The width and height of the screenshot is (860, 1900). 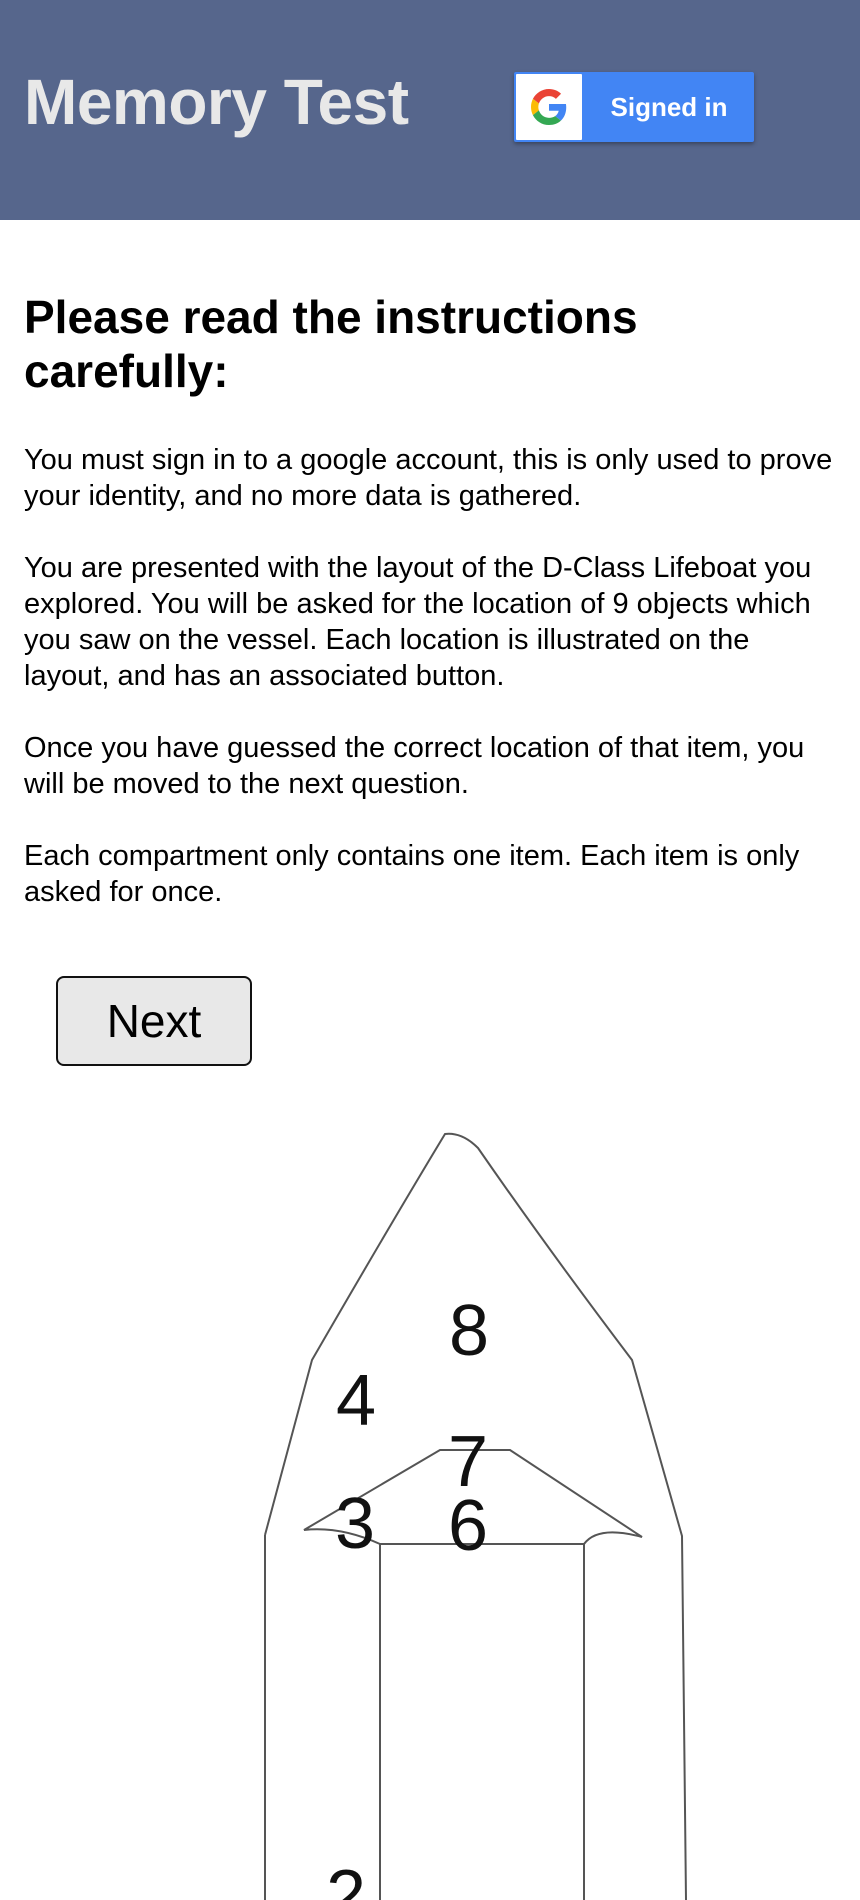 What do you see at coordinates (346, 1878) in the screenshot?
I see `compartment-label: 2` at bounding box center [346, 1878].